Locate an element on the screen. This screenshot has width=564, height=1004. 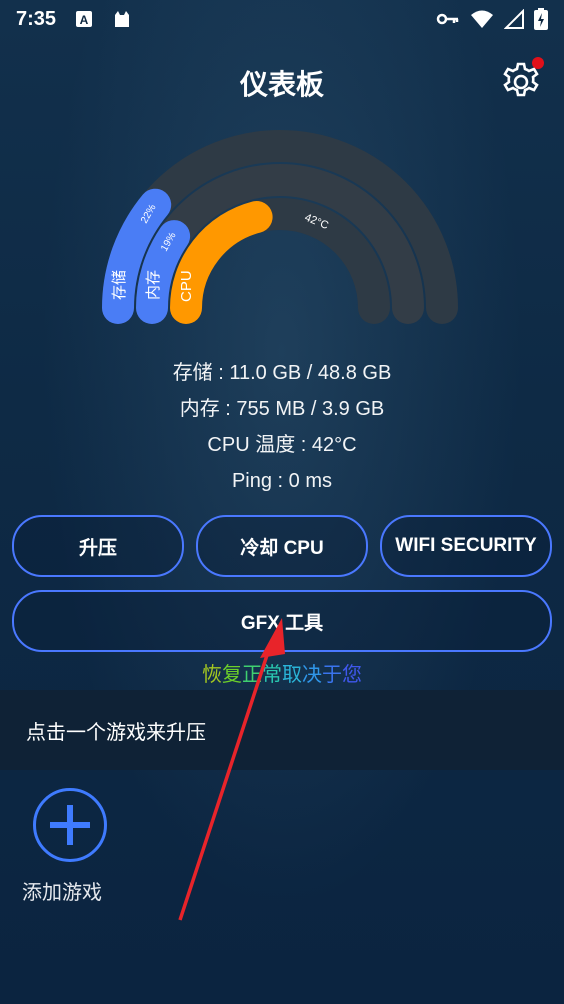
memory-stat: 内存 : 755 MB / 3.9 GB is located at coordinates (282, 409).